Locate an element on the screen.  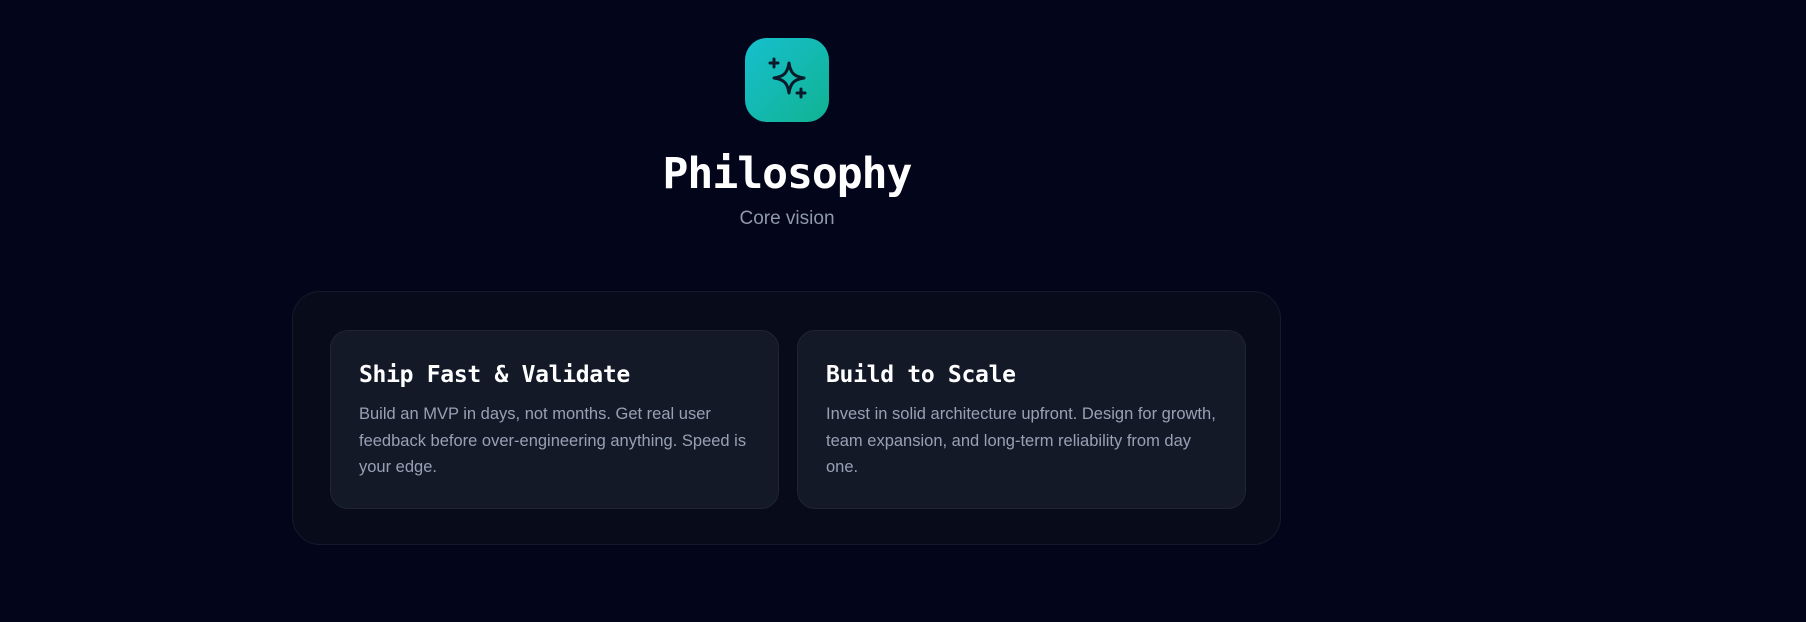
card-title: Ship Fast & Validate is located at coordinates (494, 375).